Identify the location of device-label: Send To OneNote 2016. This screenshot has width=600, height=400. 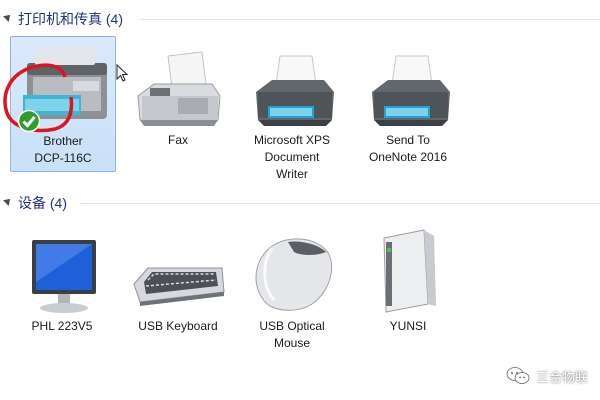
(408, 148).